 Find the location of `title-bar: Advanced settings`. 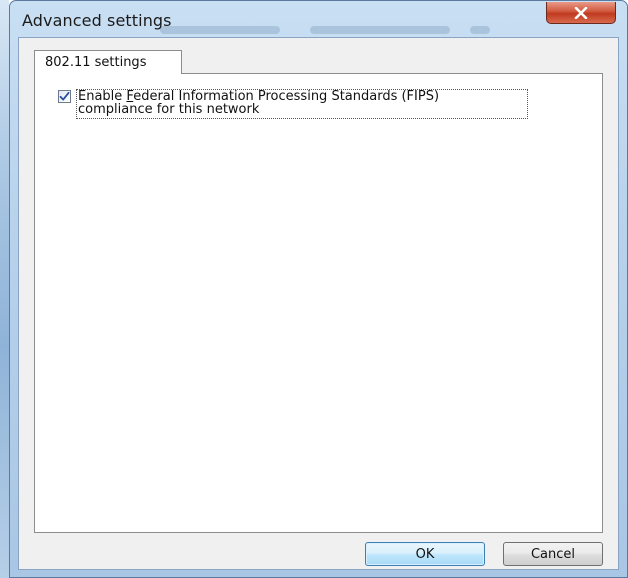

title-bar: Advanced settings is located at coordinates (318, 19).